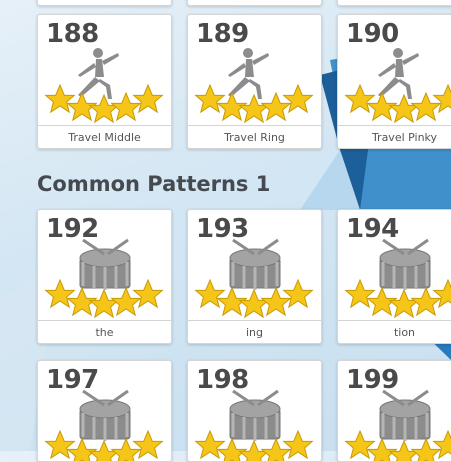 The image size is (451, 462). Describe the element at coordinates (104, 331) in the screenshot. I see `lesson-name: the` at that location.